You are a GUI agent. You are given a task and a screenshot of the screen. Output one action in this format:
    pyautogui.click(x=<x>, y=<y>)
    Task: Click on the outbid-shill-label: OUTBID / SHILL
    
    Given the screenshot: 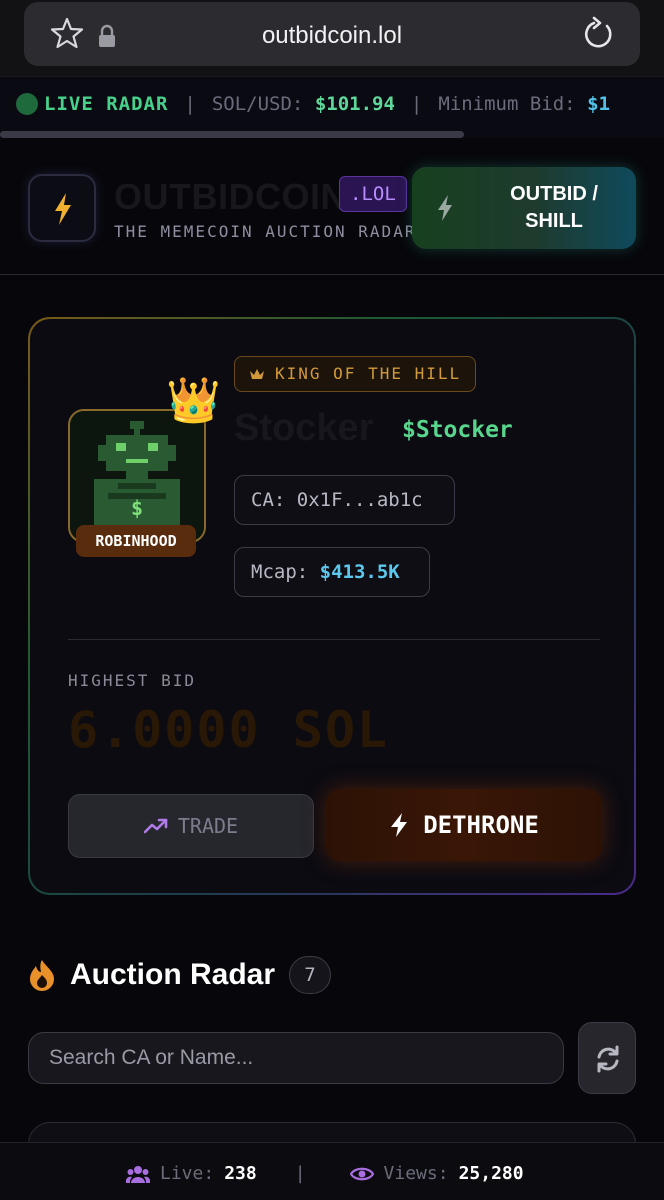 What is the action you would take?
    pyautogui.click(x=554, y=207)
    